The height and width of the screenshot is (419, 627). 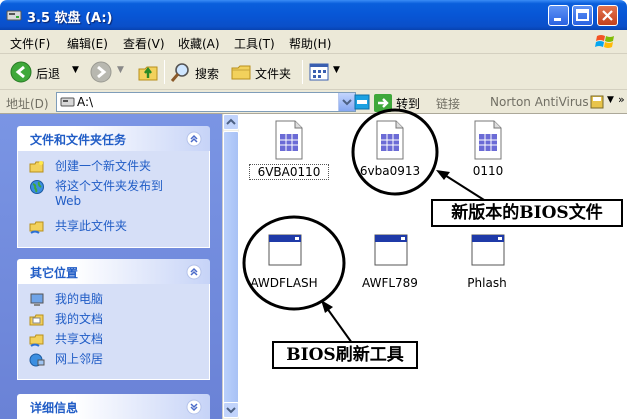 What do you see at coordinates (313, 15) in the screenshot?
I see `title-bar: 3.5 软盘 (A:)` at bounding box center [313, 15].